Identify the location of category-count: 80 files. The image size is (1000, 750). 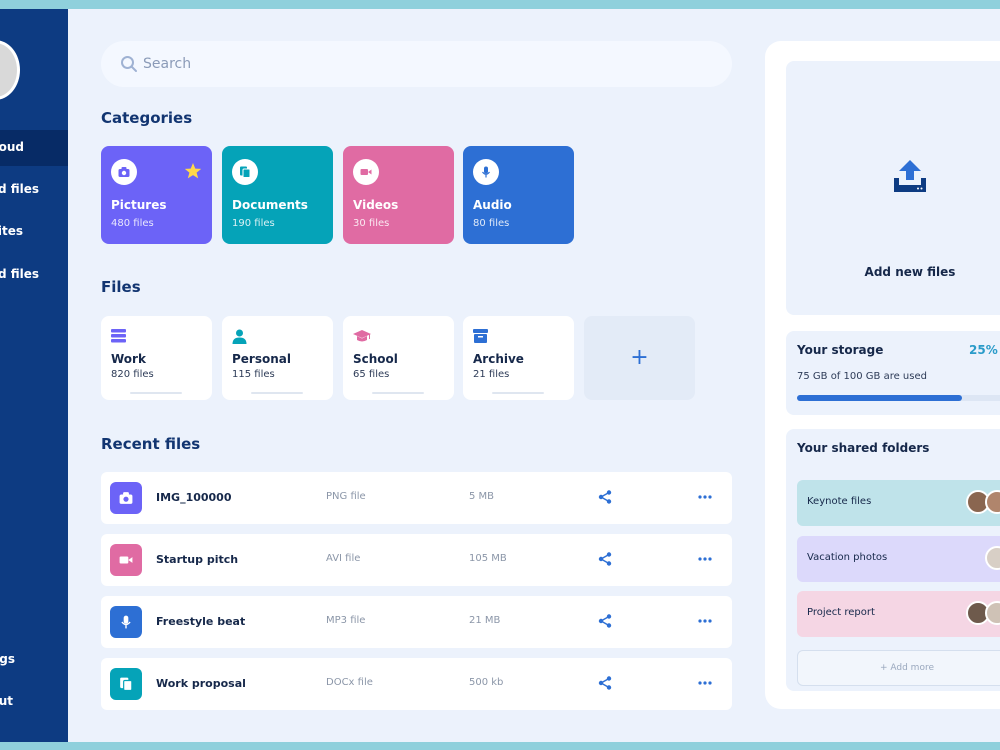
(491, 223).